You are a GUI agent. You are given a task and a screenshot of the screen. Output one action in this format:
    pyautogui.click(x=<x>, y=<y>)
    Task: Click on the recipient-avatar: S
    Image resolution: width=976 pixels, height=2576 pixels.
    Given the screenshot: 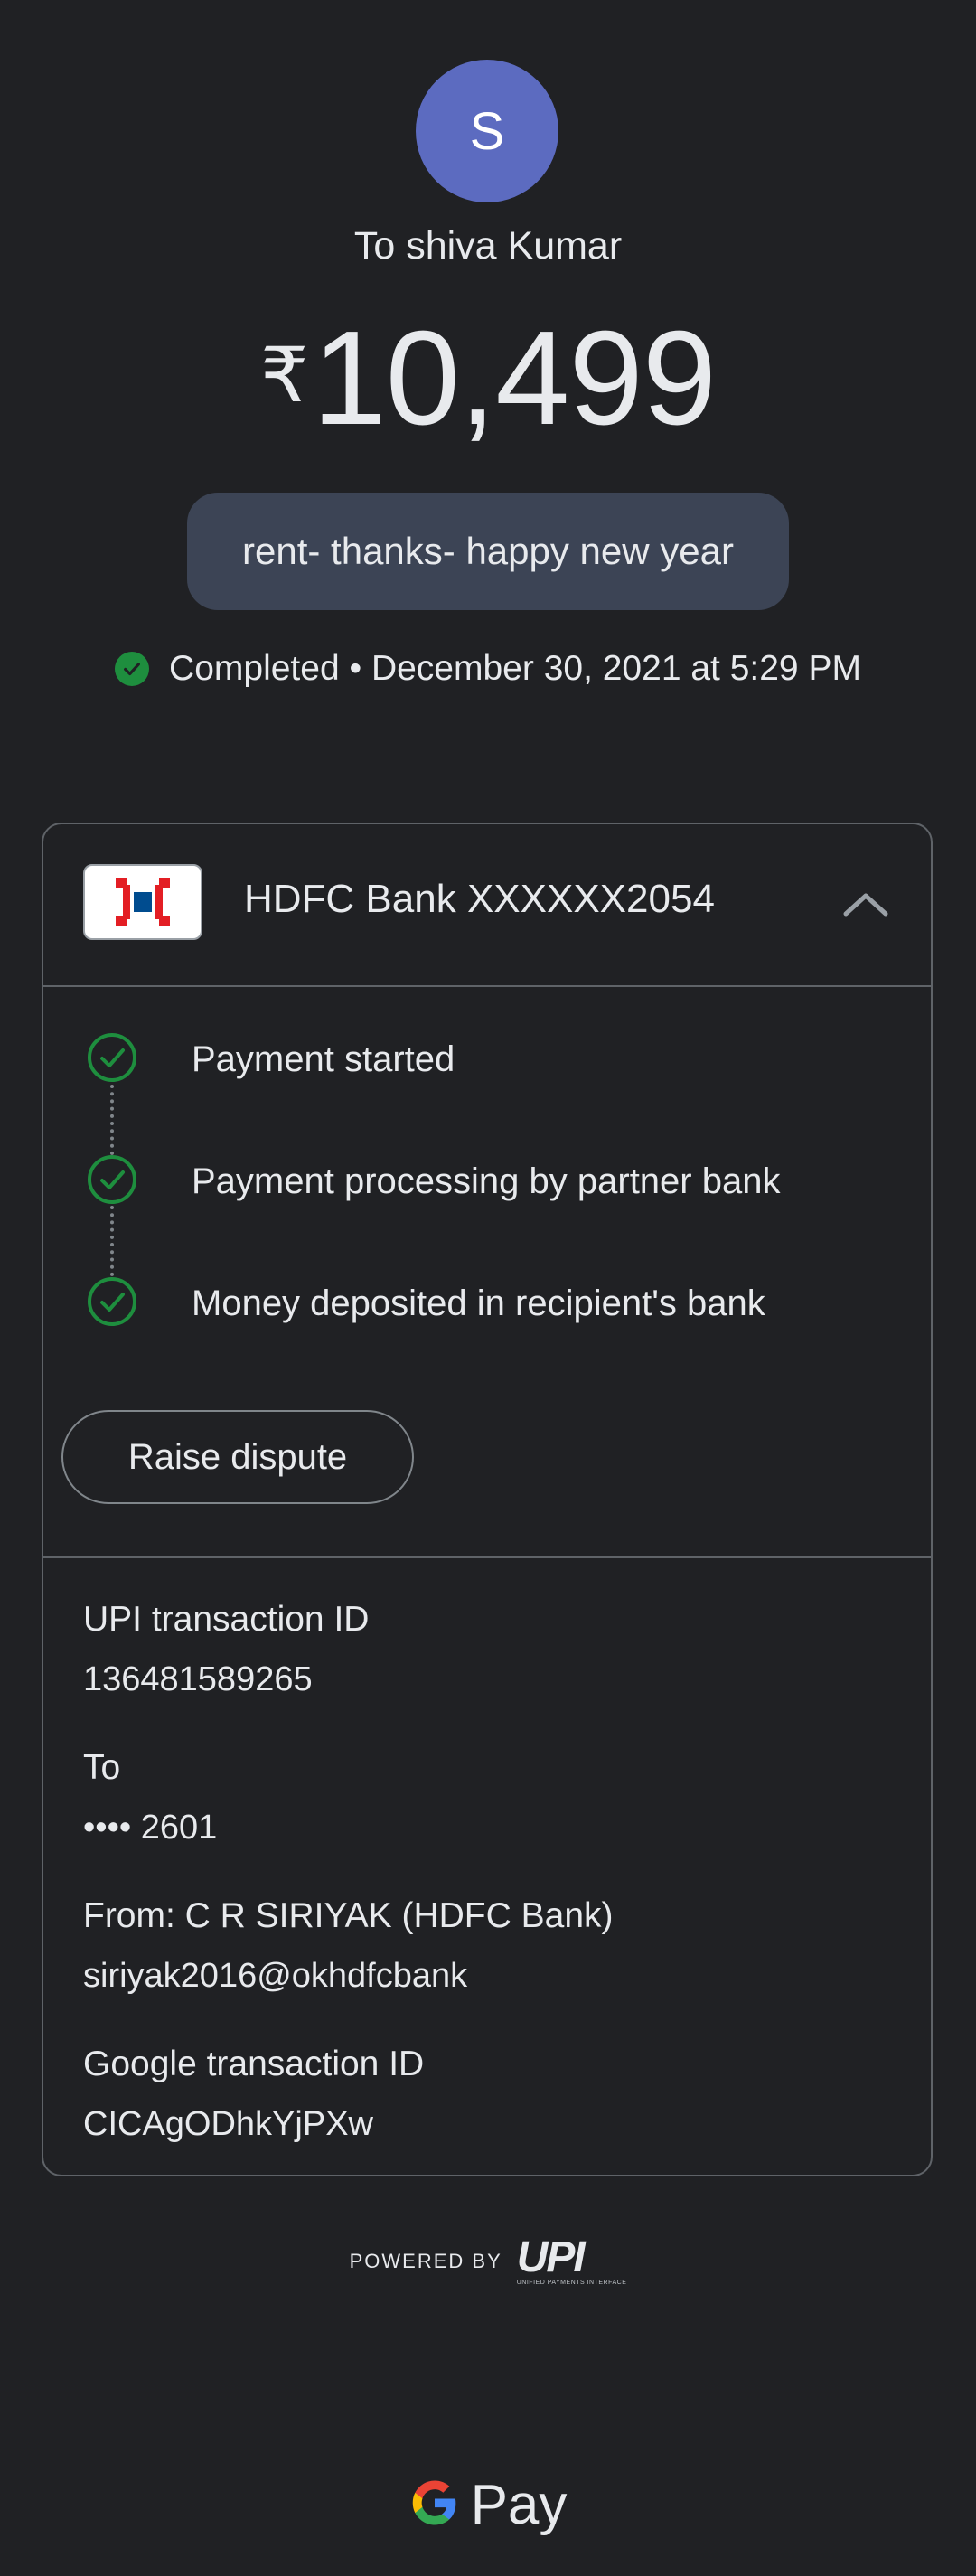 What is the action you would take?
    pyautogui.click(x=487, y=131)
    